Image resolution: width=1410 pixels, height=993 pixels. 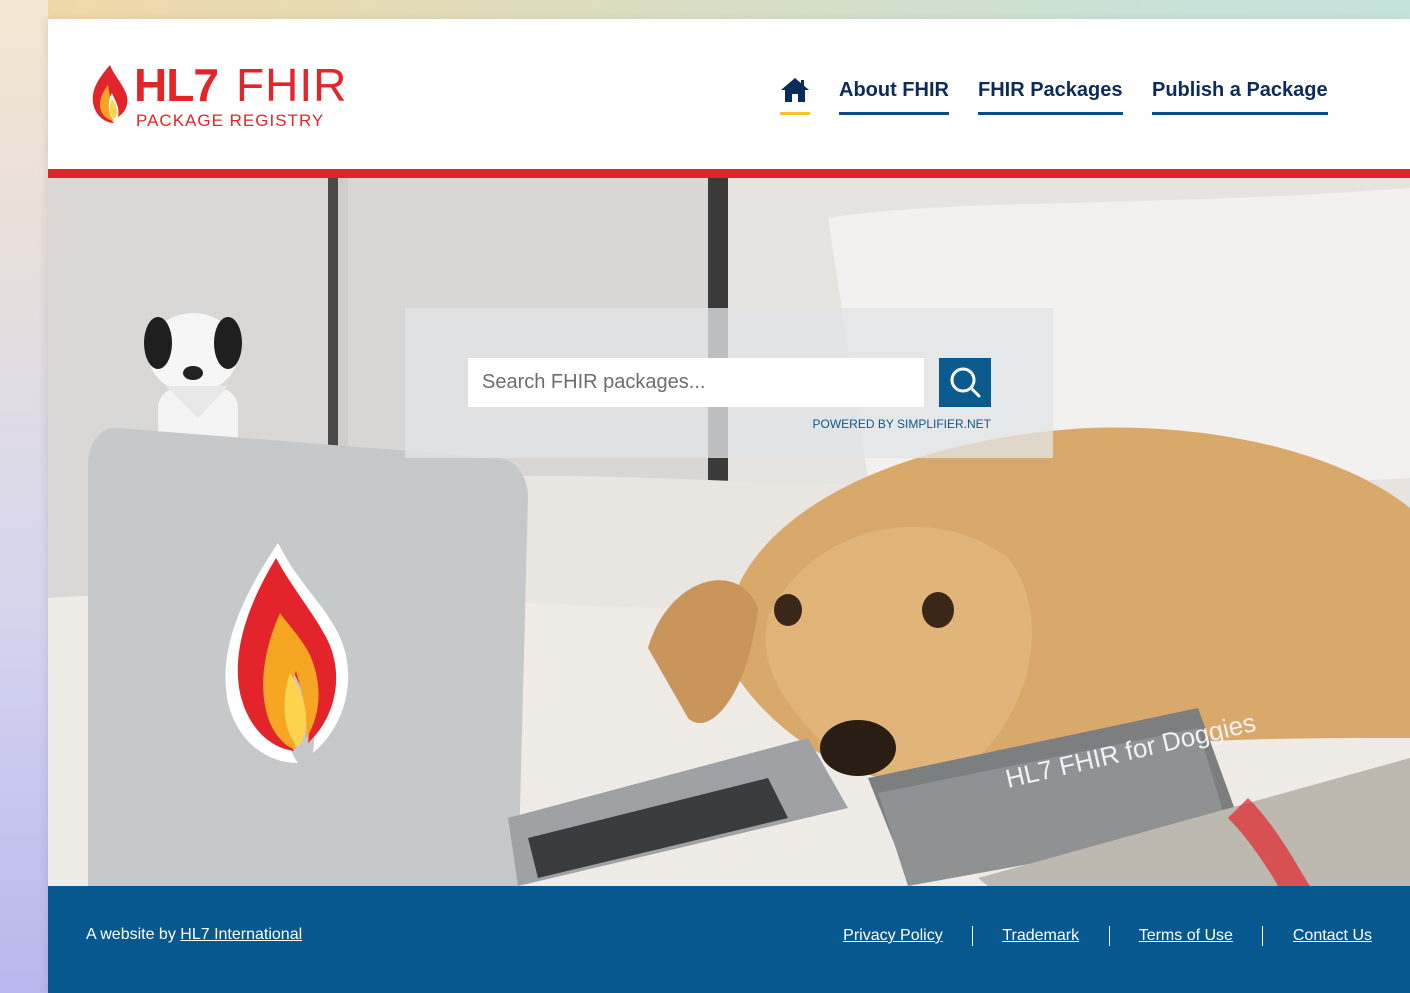 What do you see at coordinates (901, 424) in the screenshot?
I see `powered-by-label: POWERED BY SIMPLIFIER.NET` at bounding box center [901, 424].